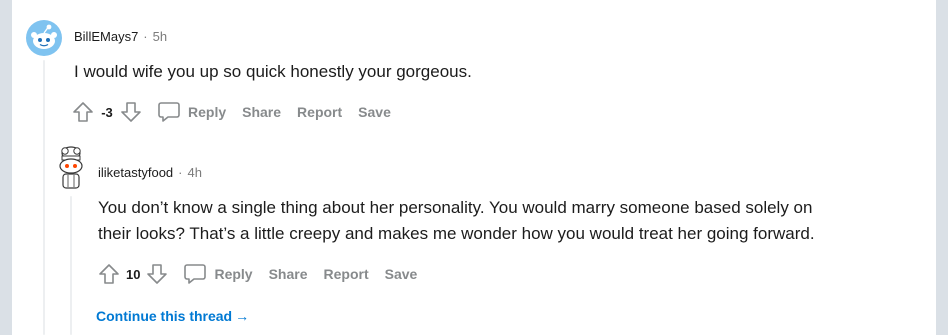  I want to click on comment-actions: -3 Reply Share Report Save, so click(234, 112).